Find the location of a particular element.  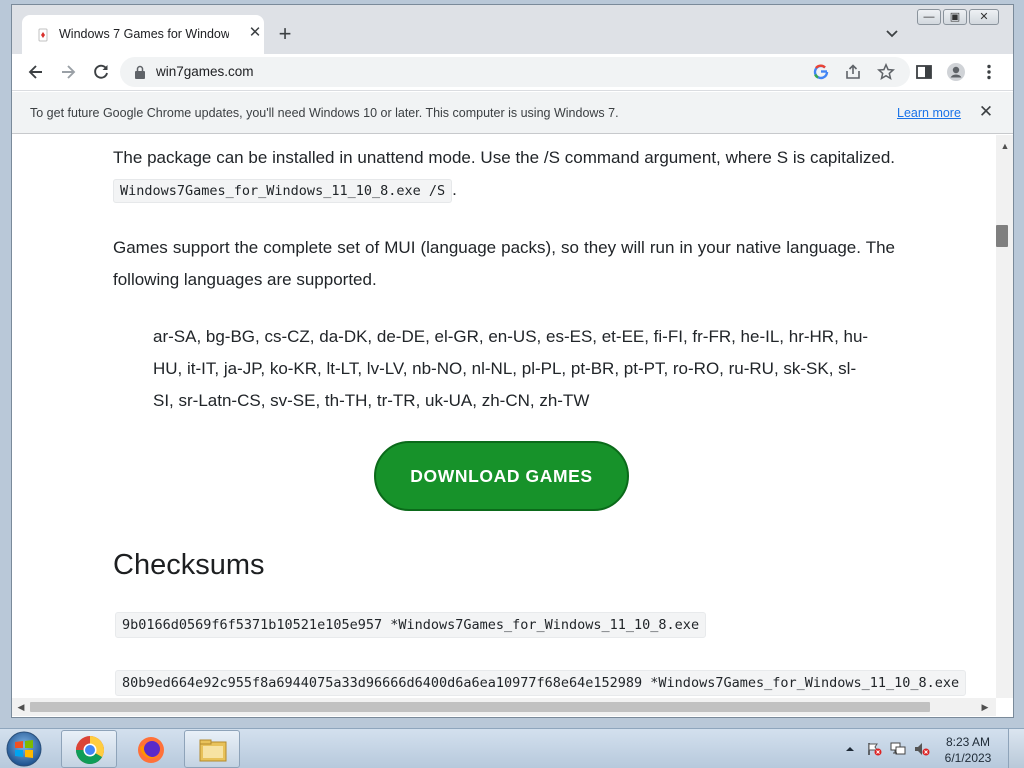

new-tab-button: + is located at coordinates (285, 34).